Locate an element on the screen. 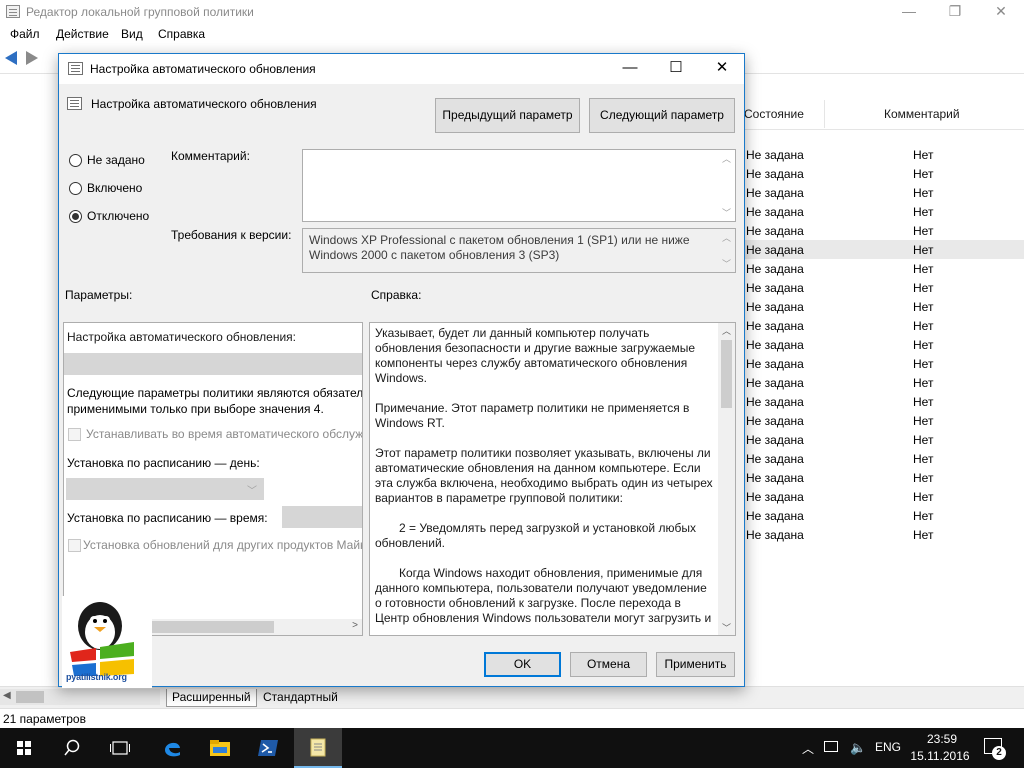  menu-file: Файл is located at coordinates (25, 34).